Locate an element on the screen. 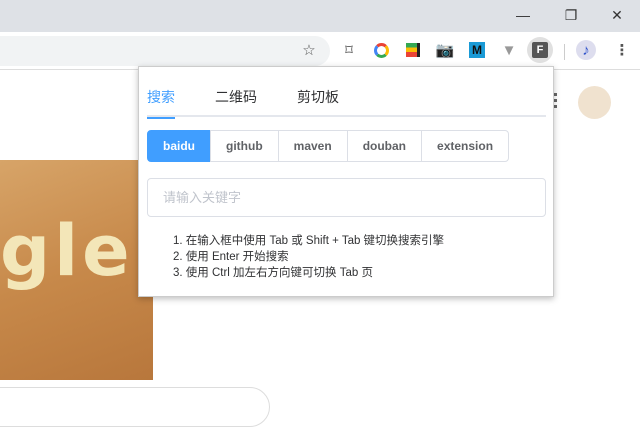  avatar is located at coordinates (594, 102).